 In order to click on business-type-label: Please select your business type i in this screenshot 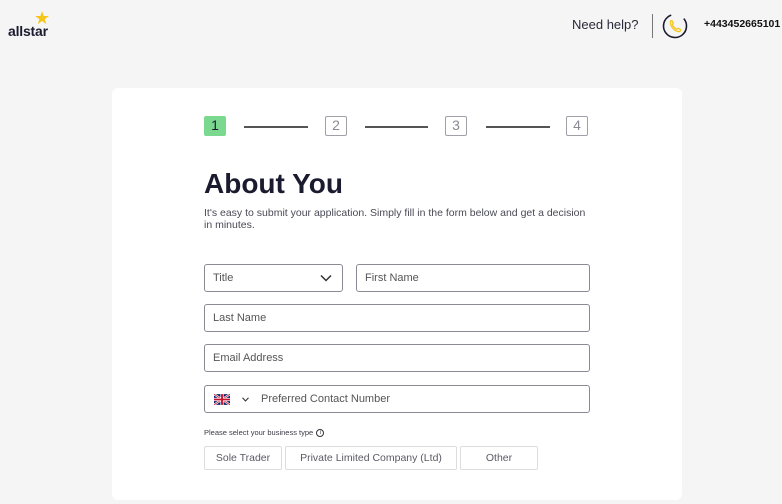, I will do `click(264, 433)`.